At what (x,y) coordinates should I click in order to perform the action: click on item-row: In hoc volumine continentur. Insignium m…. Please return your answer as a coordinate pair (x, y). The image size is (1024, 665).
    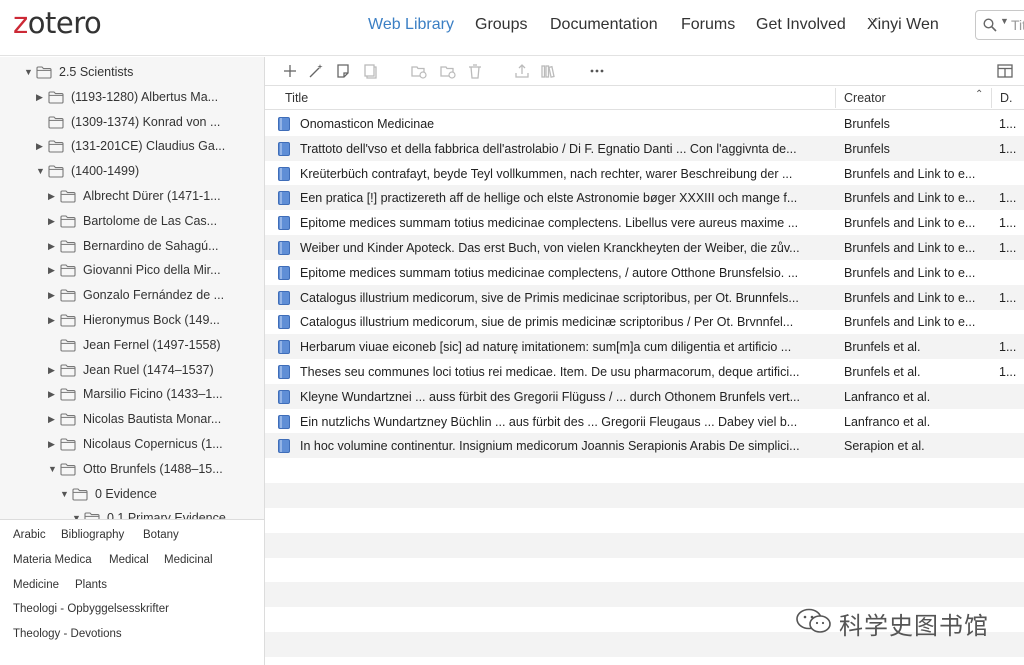
    Looking at the image, I should click on (644, 446).